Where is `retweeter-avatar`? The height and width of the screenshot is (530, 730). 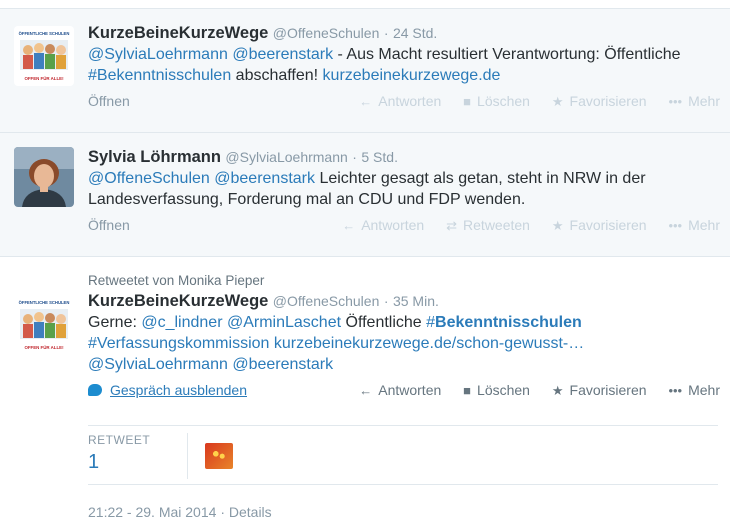
retweeter-avatar is located at coordinates (219, 456).